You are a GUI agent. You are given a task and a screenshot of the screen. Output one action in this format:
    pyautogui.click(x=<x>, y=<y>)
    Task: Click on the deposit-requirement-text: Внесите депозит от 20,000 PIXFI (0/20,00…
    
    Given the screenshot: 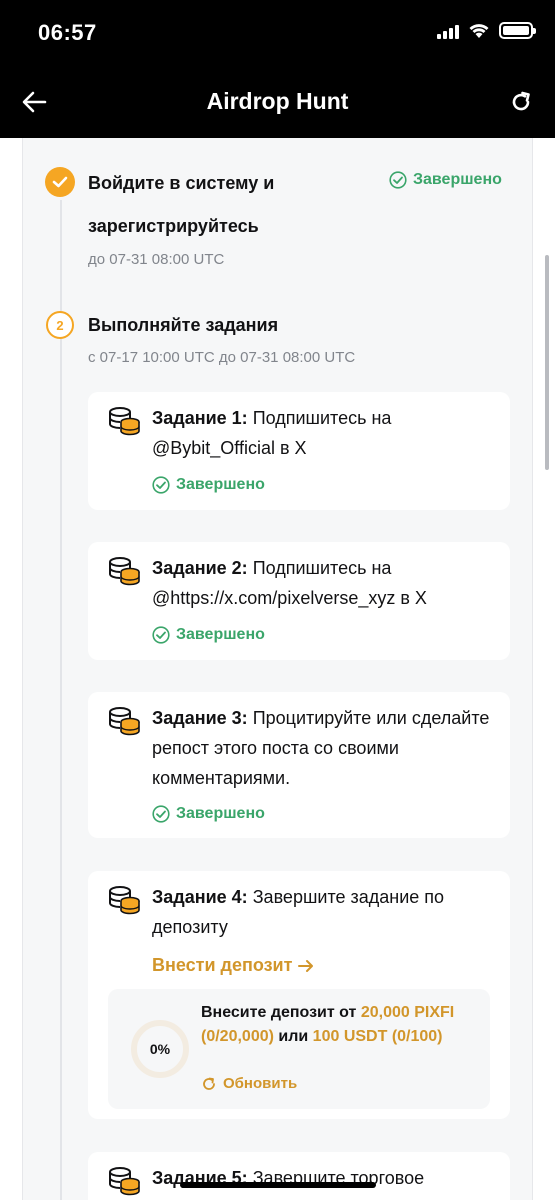 What is the action you would take?
    pyautogui.click(x=341, y=1025)
    